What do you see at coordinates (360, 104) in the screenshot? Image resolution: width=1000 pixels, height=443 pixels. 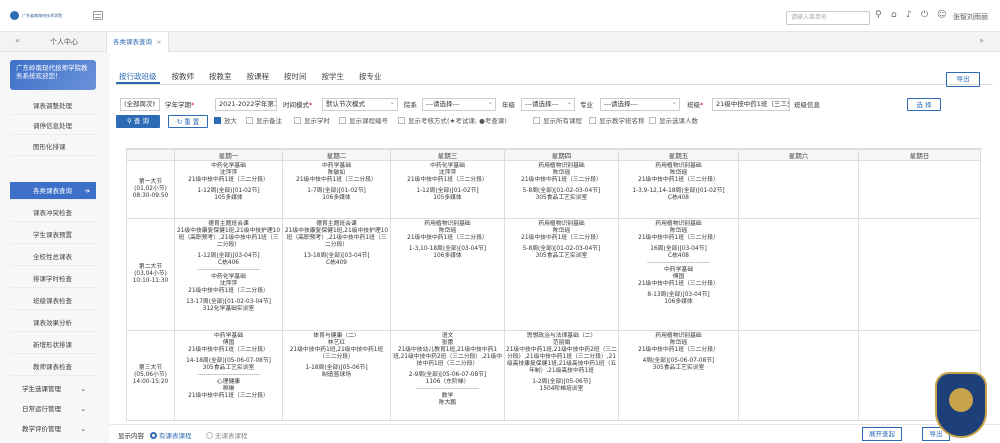 I see `time-mode-select: 默认节次模式` at bounding box center [360, 104].